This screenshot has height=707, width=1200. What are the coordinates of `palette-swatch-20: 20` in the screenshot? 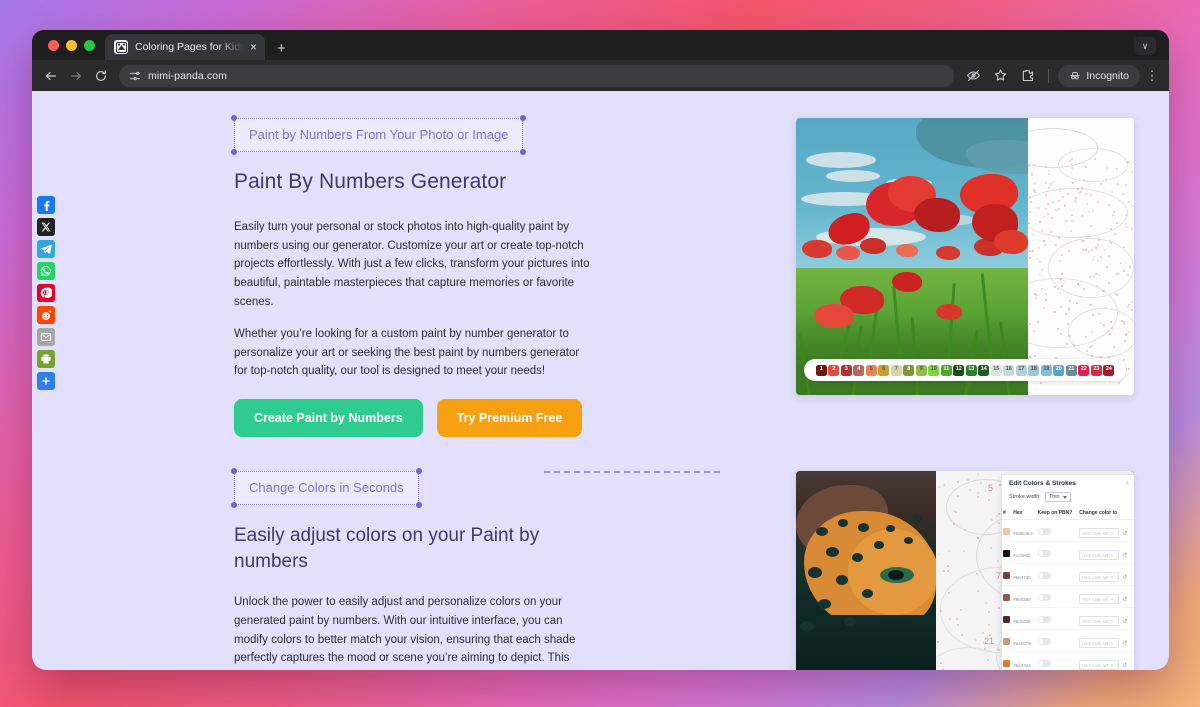 It's located at (1059, 370).